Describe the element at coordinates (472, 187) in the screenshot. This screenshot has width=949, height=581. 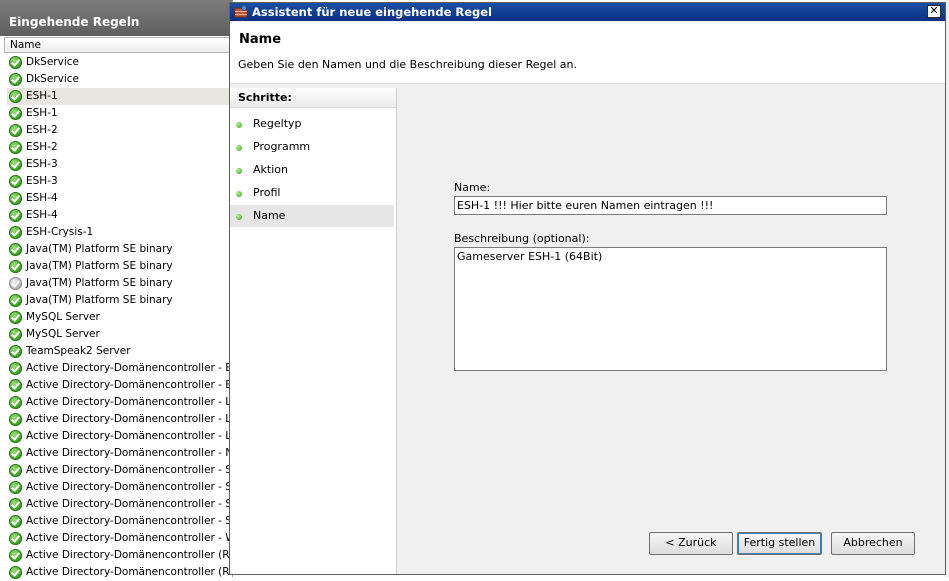
I see `name-label: Name:` at that location.